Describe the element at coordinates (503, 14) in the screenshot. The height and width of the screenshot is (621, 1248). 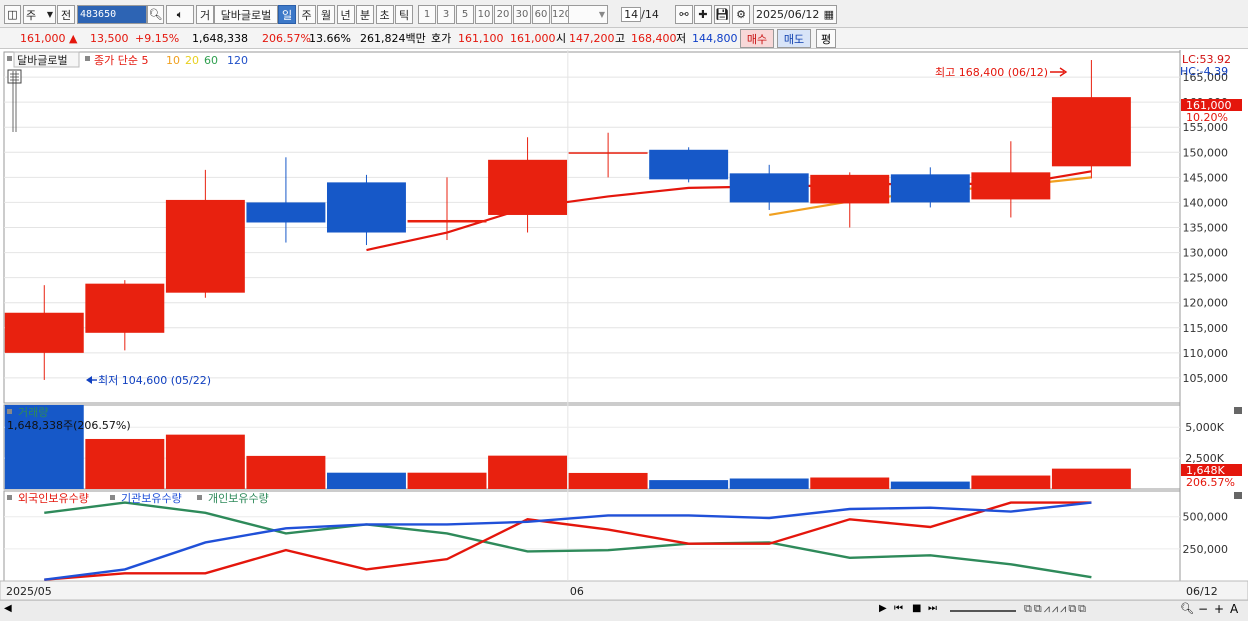
I see `interval-button: 20` at that location.